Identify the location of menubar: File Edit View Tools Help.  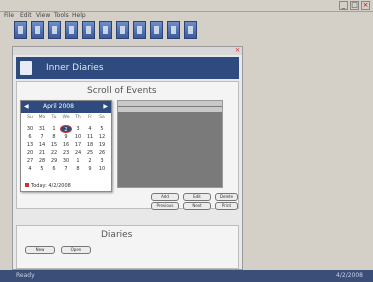
(186, 16).